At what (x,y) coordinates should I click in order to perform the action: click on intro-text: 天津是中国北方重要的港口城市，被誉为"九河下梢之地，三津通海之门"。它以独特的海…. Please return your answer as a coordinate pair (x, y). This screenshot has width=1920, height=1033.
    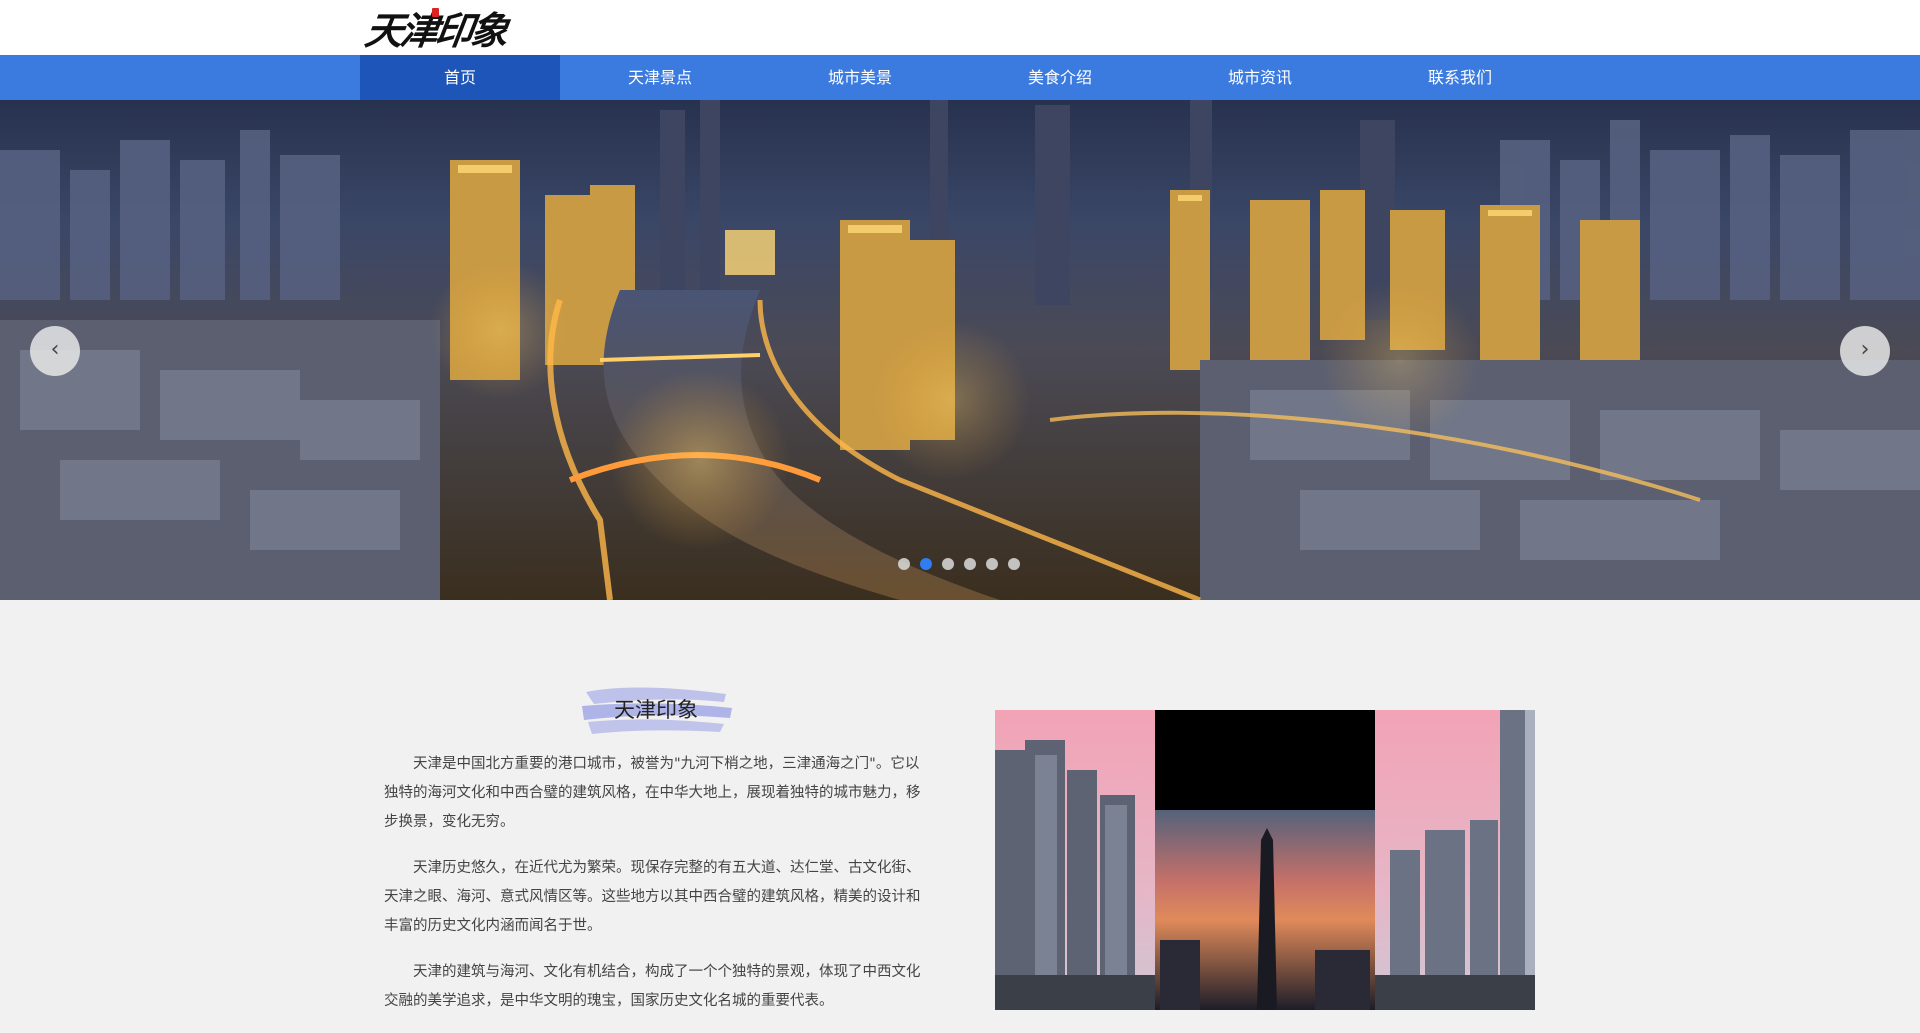
    Looking at the image, I should click on (656, 891).